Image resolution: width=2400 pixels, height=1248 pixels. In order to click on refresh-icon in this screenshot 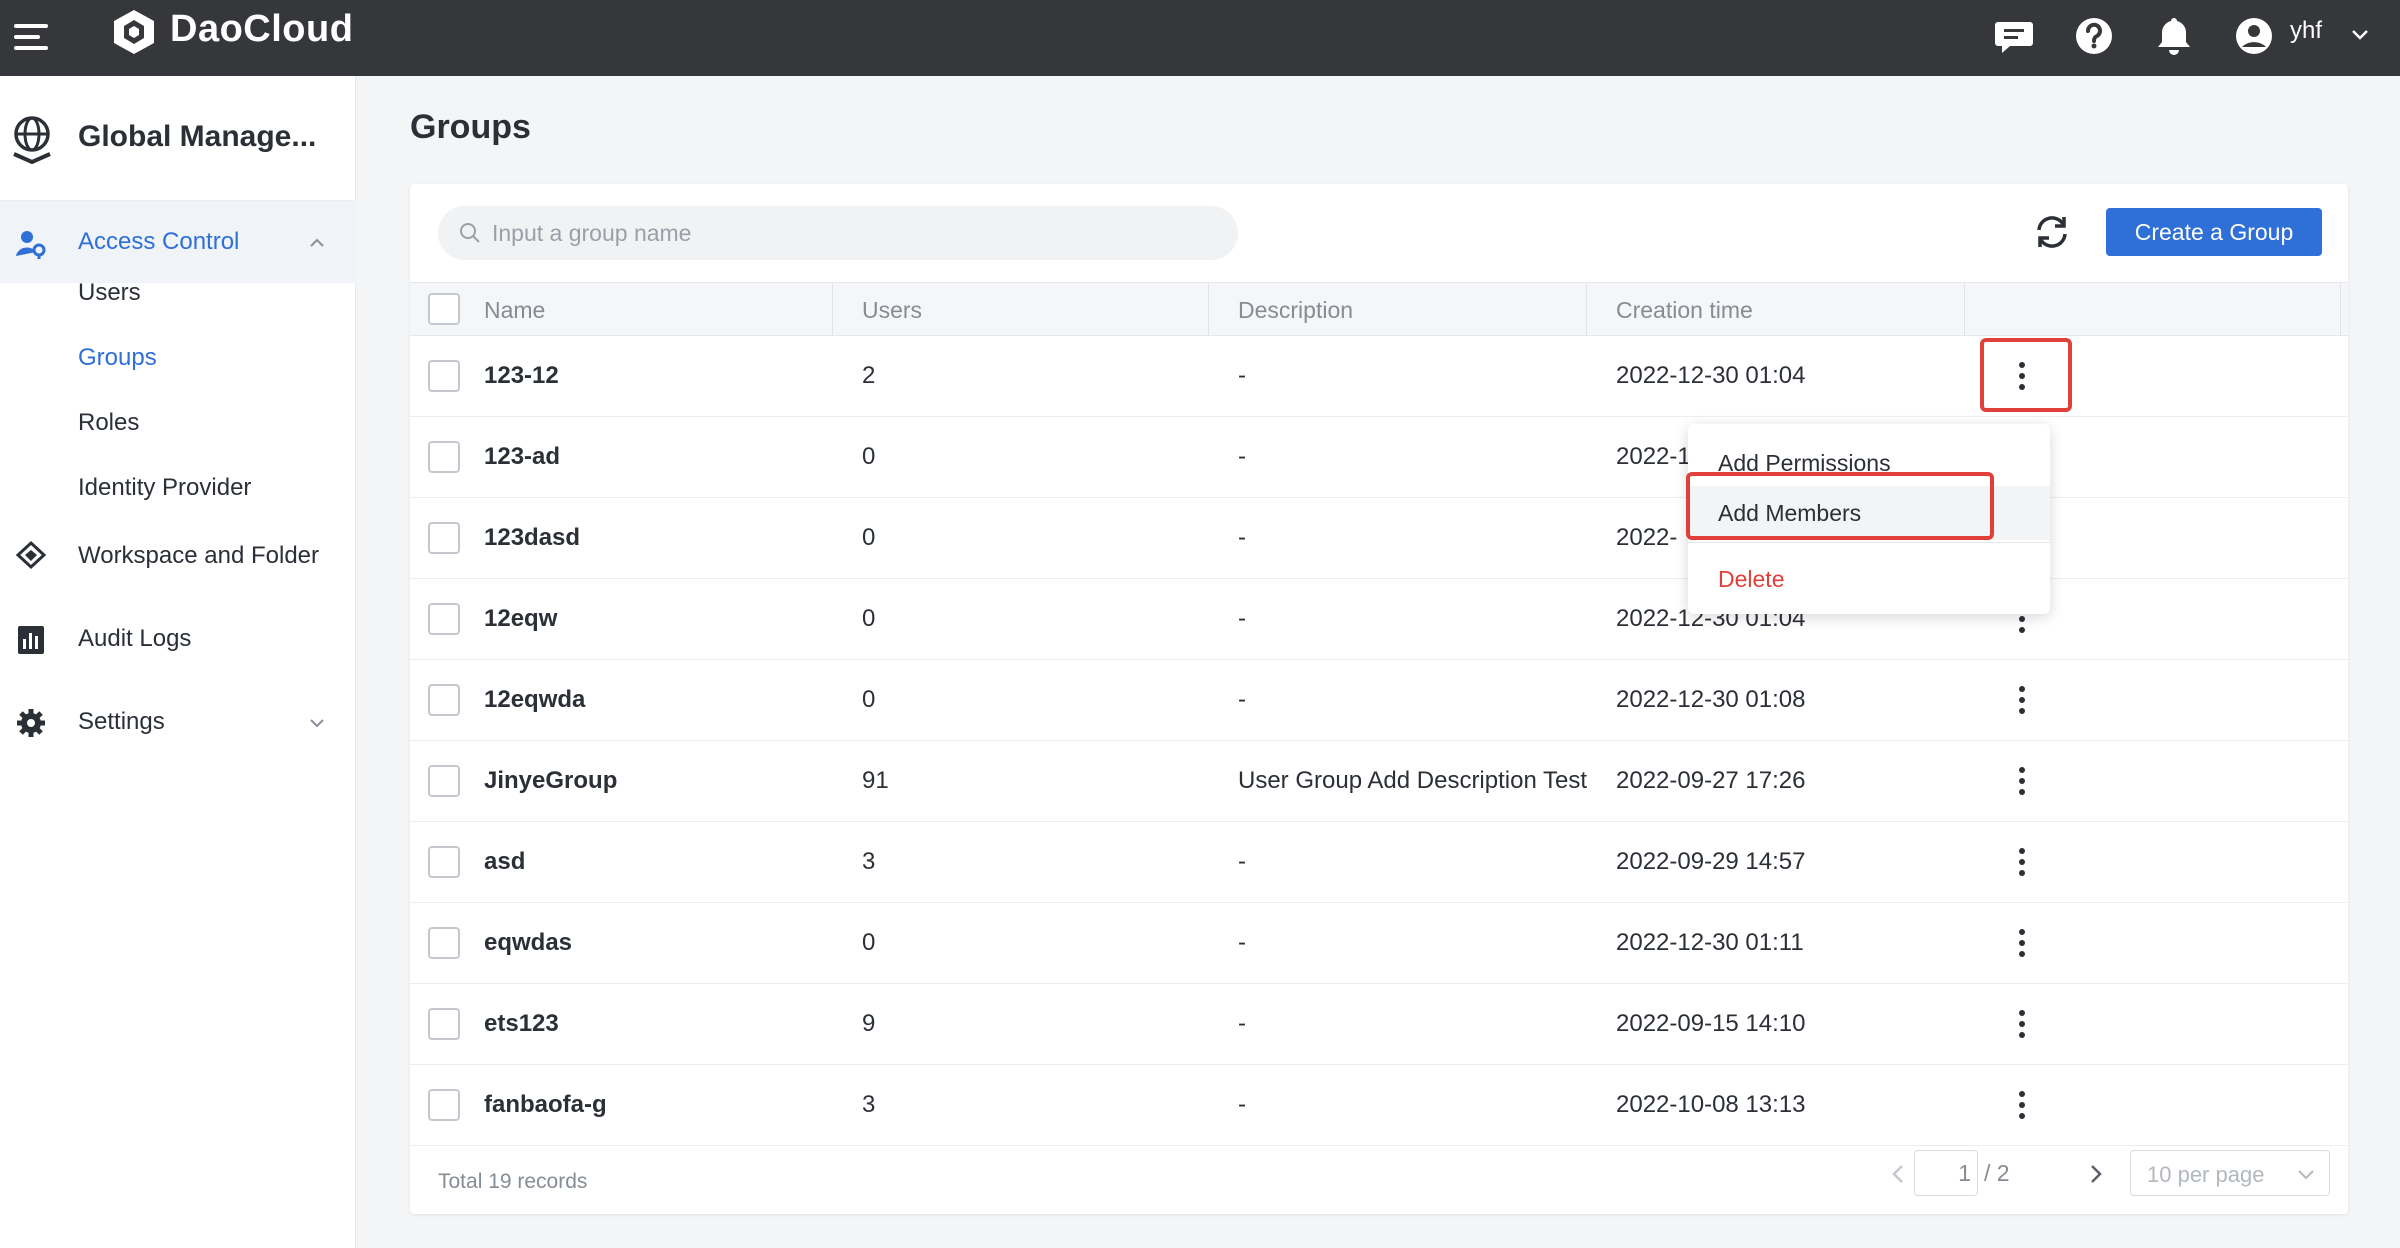, I will do `click(2052, 232)`.